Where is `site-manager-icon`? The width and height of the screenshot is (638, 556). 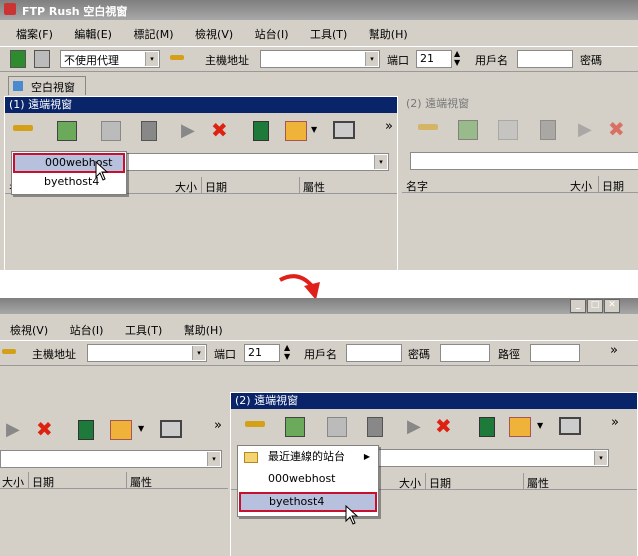
site-manager-icon is located at coordinates (42, 59).